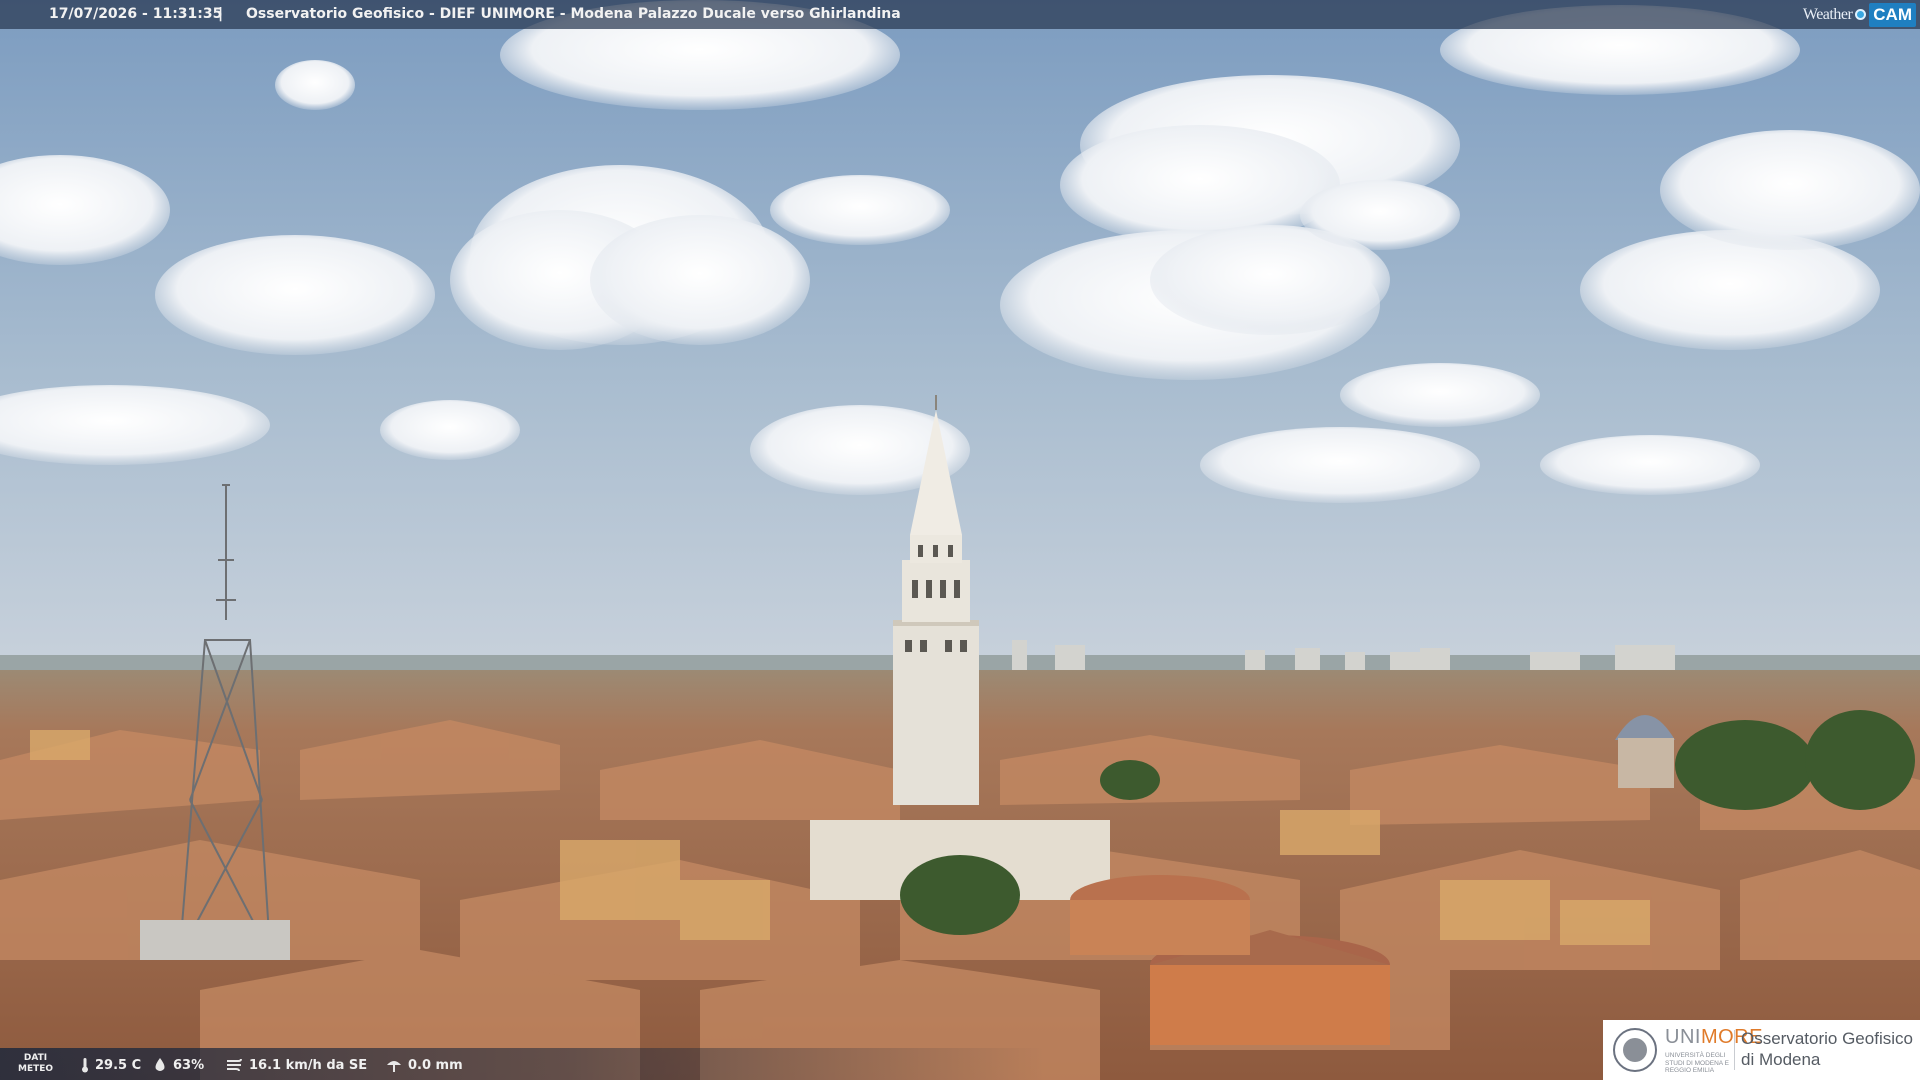 The image size is (1920, 1080). I want to click on weather-data-label-line1: DATI, so click(35, 1058).